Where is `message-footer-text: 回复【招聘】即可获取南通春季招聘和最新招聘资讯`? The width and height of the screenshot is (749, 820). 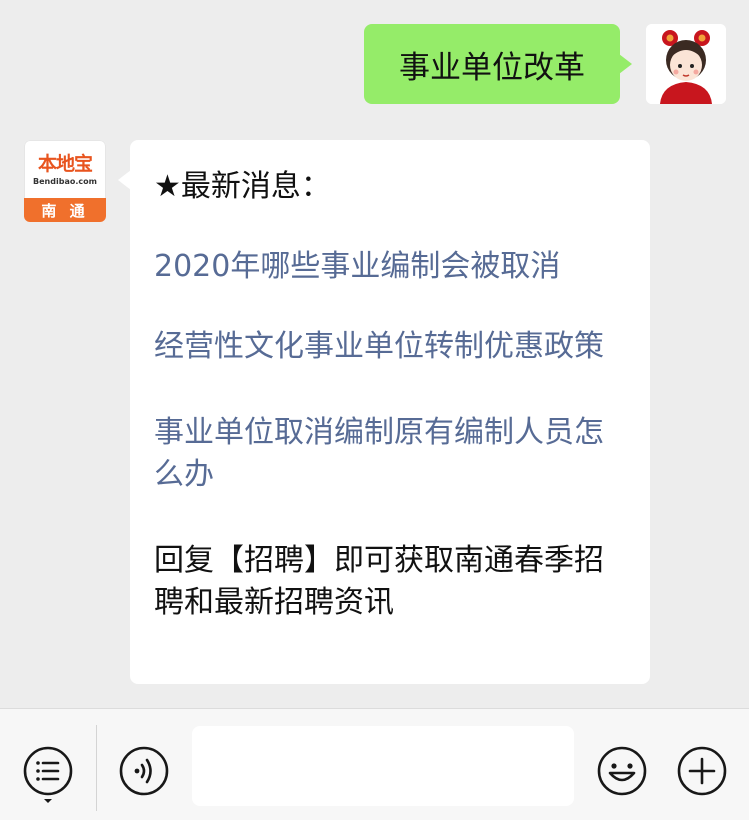 message-footer-text: 回复【招聘】即可获取南通春季招聘和最新招聘资讯 is located at coordinates (379, 581).